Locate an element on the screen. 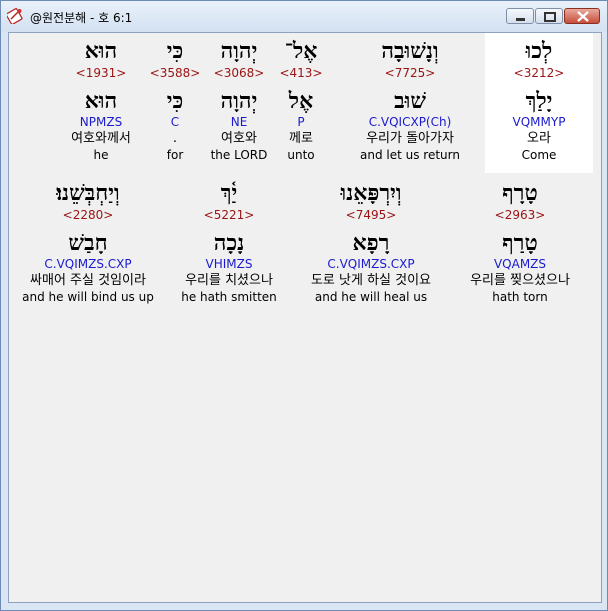 The image size is (608, 611). hebrew-root: נָכָה is located at coordinates (229, 243).